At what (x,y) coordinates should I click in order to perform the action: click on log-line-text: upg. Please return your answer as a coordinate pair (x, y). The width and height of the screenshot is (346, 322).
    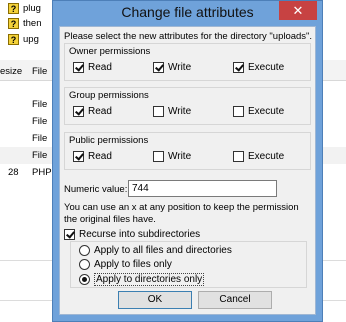
    Looking at the image, I should click on (31, 39).